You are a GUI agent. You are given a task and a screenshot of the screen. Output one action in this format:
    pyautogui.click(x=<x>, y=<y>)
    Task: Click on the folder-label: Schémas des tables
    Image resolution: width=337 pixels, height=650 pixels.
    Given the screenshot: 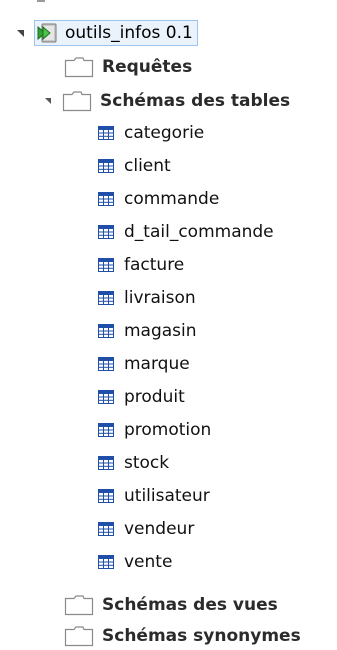 What is the action you would take?
    pyautogui.click(x=195, y=101)
    